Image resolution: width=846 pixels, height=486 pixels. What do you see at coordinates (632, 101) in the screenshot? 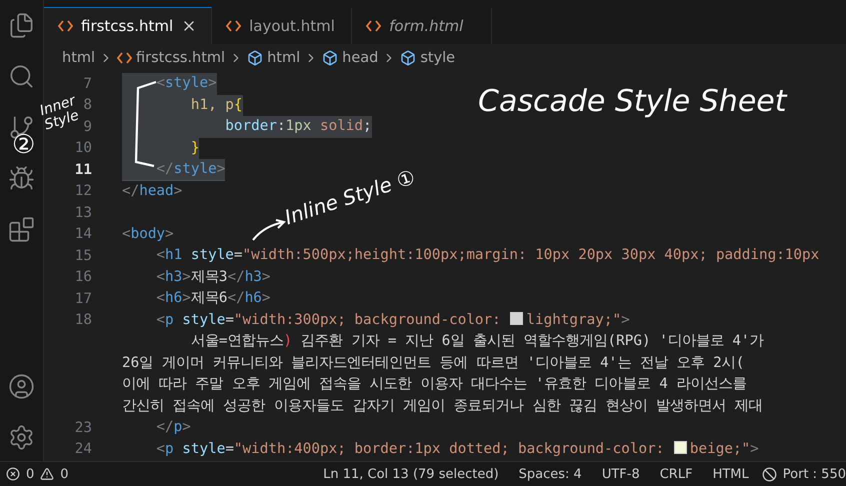
I see `handwritten-title: Cascade Style Sheet` at bounding box center [632, 101].